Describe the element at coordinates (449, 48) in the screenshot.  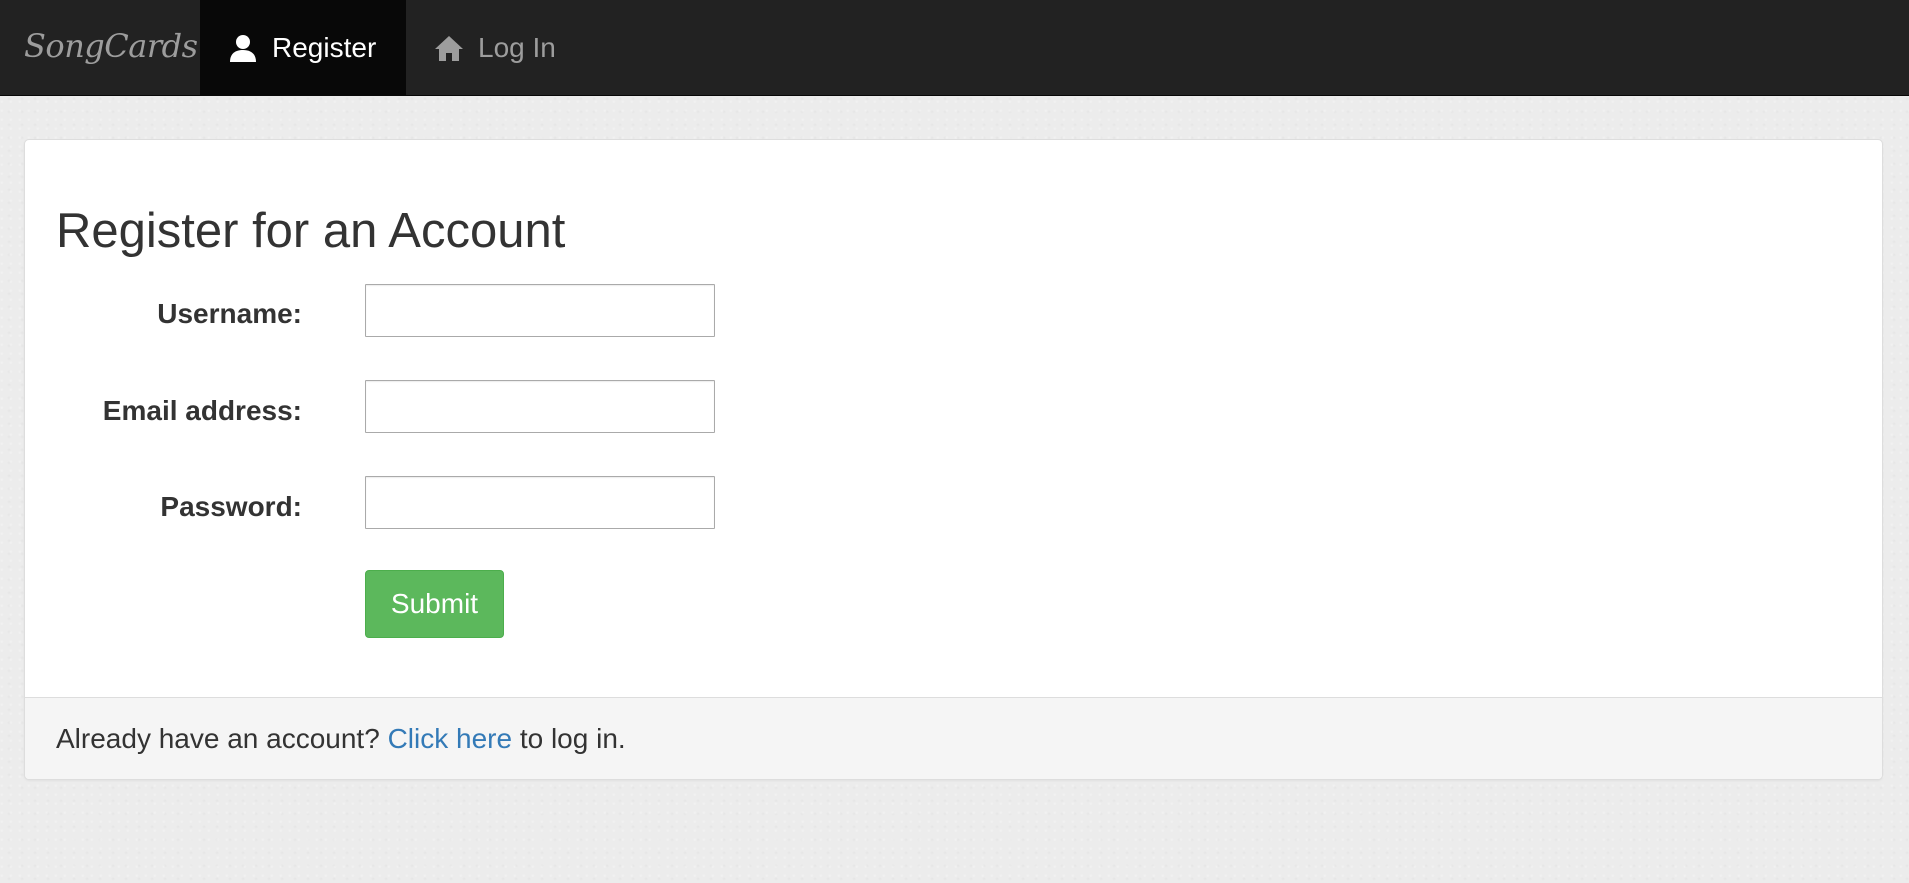
I see `home-icon` at that location.